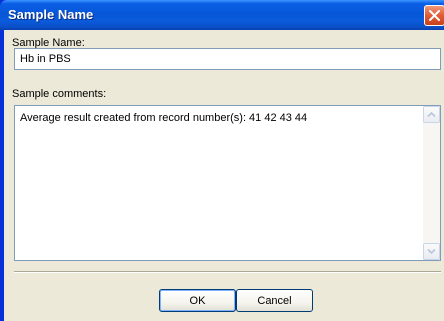 The width and height of the screenshot is (444, 321). I want to click on sample-comments-label: Sample comments:, so click(59, 94).